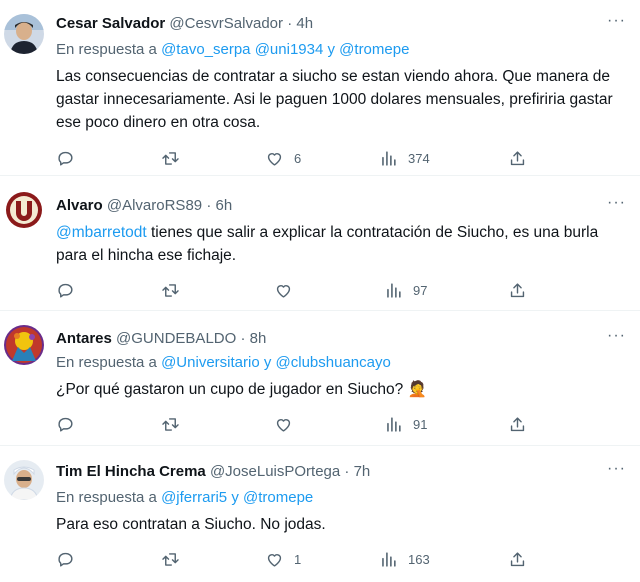 The image size is (640, 582). Describe the element at coordinates (333, 362) in the screenshot. I see `reply-mention: @clubshuancayo` at that location.